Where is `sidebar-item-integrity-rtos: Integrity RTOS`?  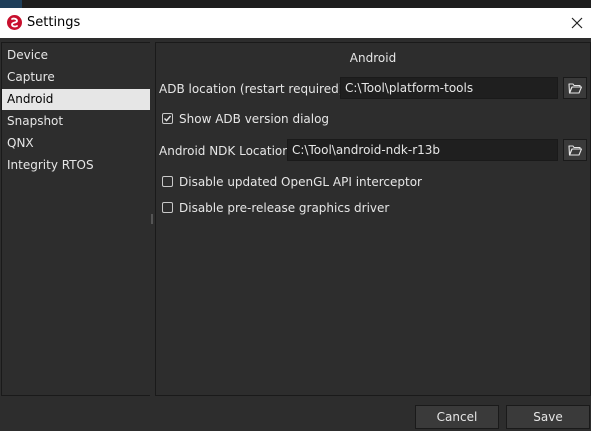 sidebar-item-integrity-rtos: Integrity RTOS is located at coordinates (76, 165).